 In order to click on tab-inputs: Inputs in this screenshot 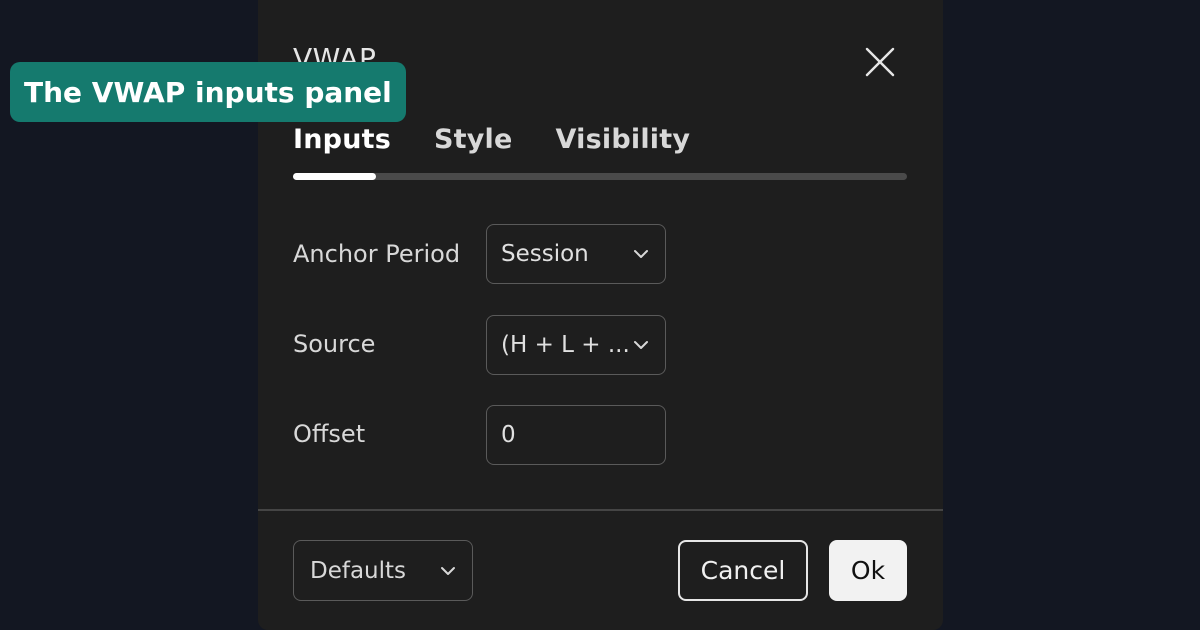, I will do `click(342, 139)`.